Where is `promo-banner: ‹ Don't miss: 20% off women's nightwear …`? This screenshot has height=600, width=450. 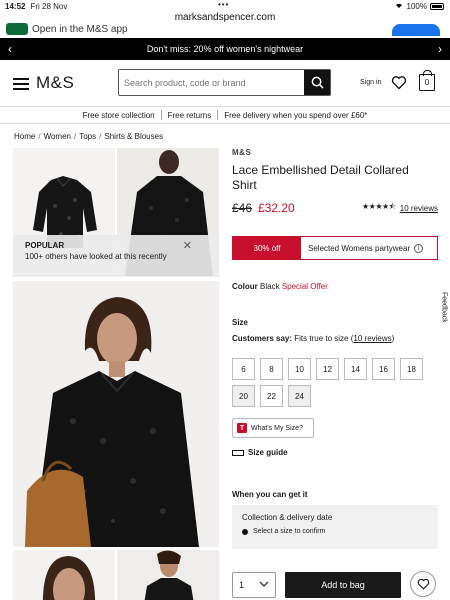
promo-banner: ‹ Don't miss: 20% off women's nightwear … is located at coordinates (225, 49).